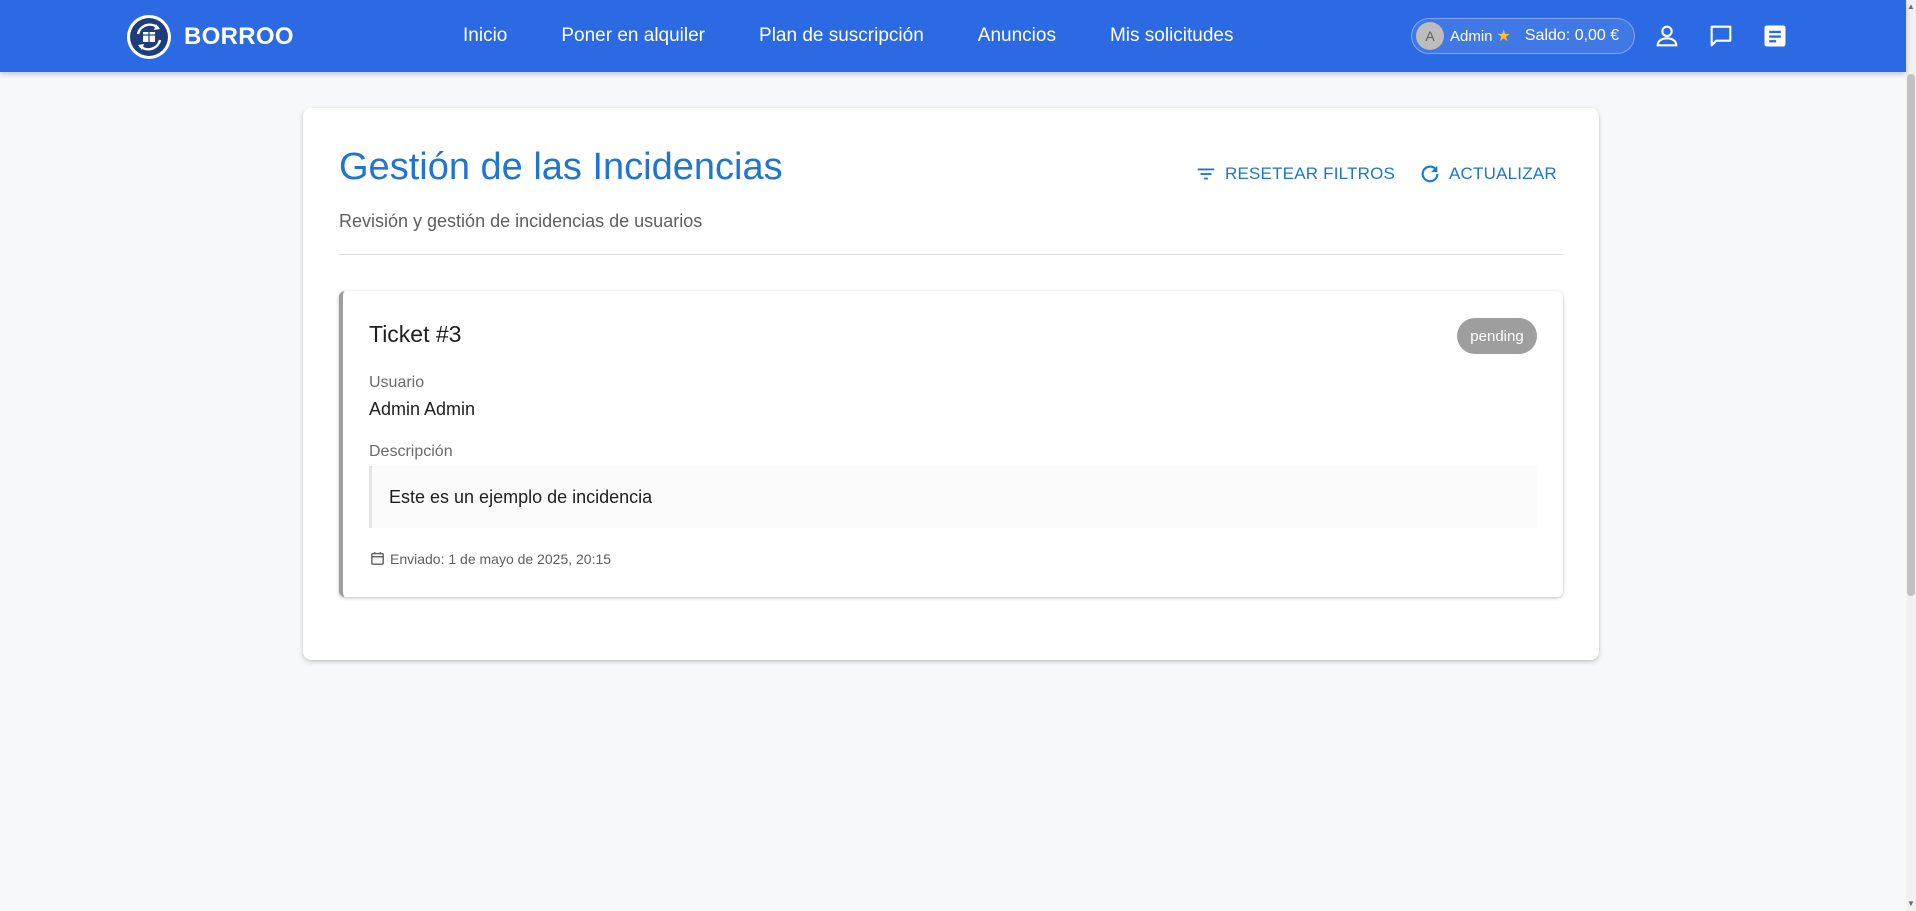  Describe the element at coordinates (1911, 7) in the screenshot. I see `scroll-up-icon: ▲` at that location.